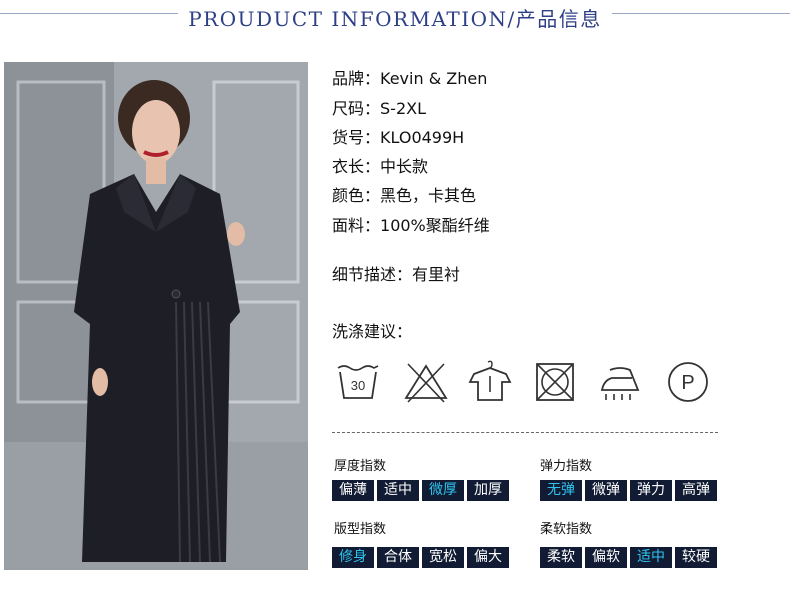  I want to click on softness-option-slightly-soft: 偏软, so click(606, 557).